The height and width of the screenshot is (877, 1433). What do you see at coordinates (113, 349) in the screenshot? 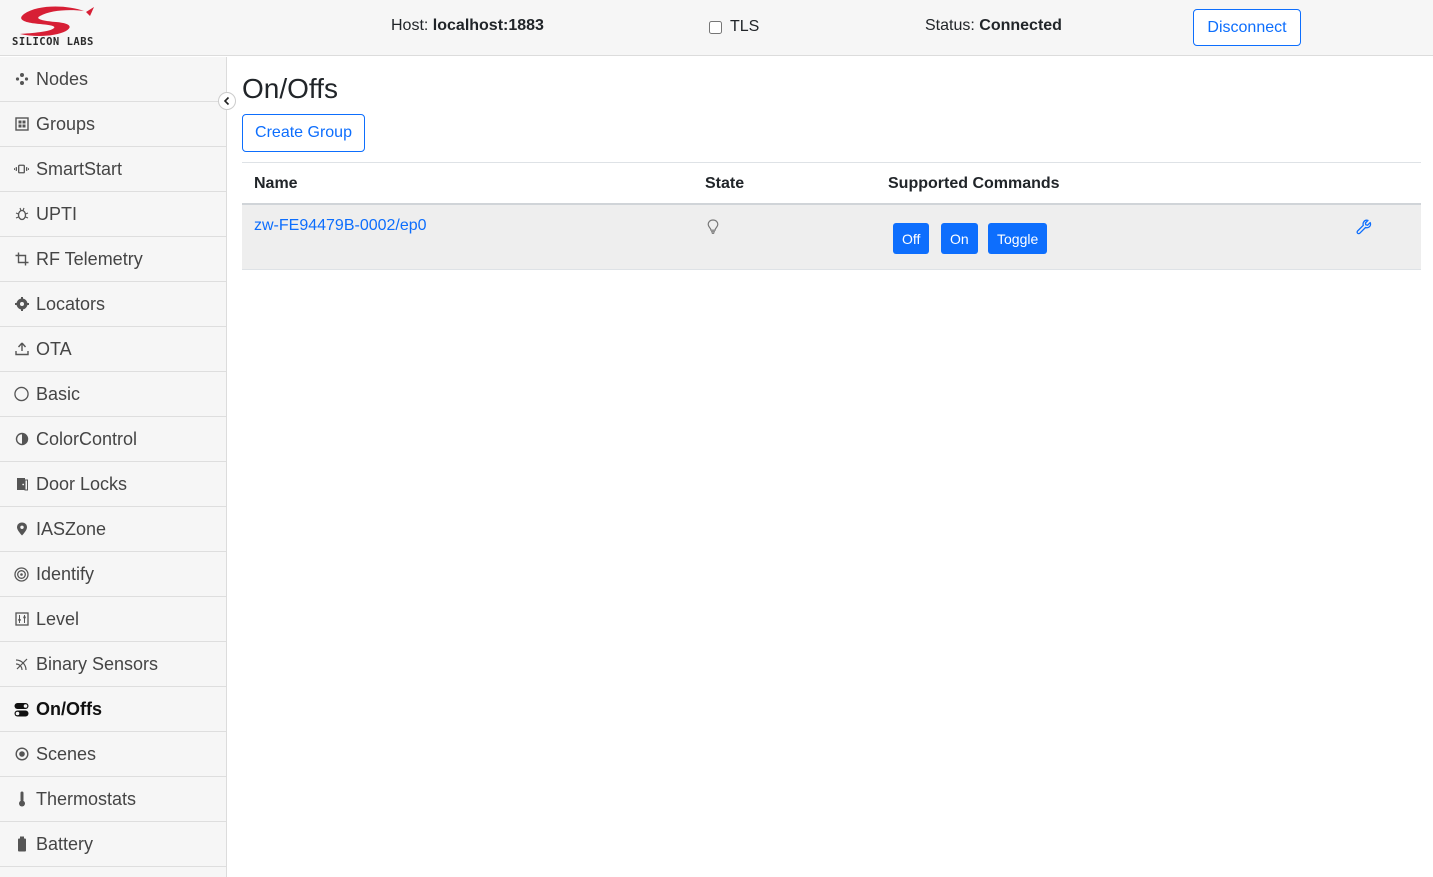
I see `sidebar-item-ota: OTA` at bounding box center [113, 349].